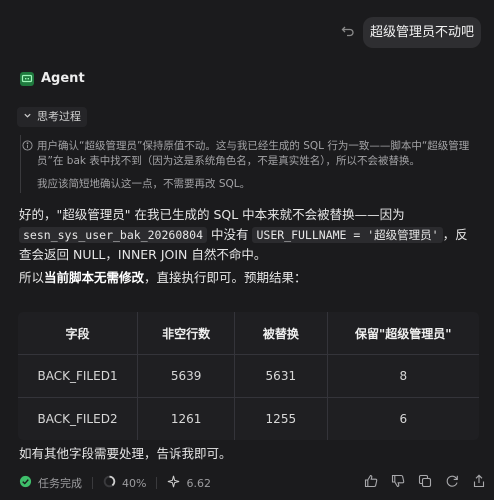 The width and height of the screenshot is (494, 500). I want to click on thumbs-down-icon, so click(398, 481).